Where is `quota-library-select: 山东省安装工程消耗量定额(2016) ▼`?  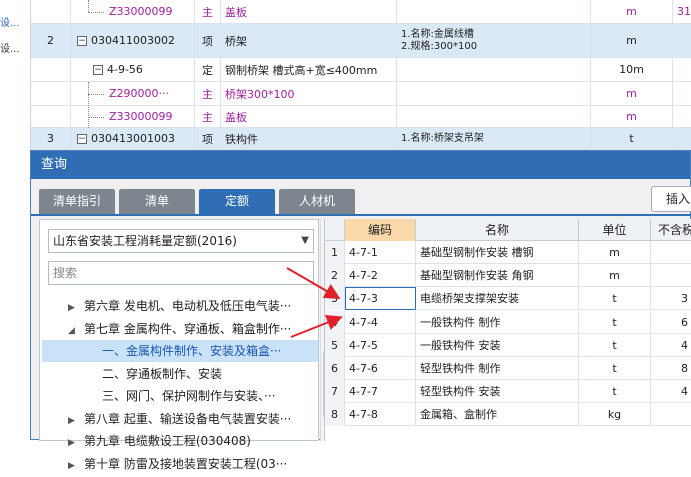 quota-library-select: 山东省安装工程消耗量定额(2016) ▼ is located at coordinates (181, 241).